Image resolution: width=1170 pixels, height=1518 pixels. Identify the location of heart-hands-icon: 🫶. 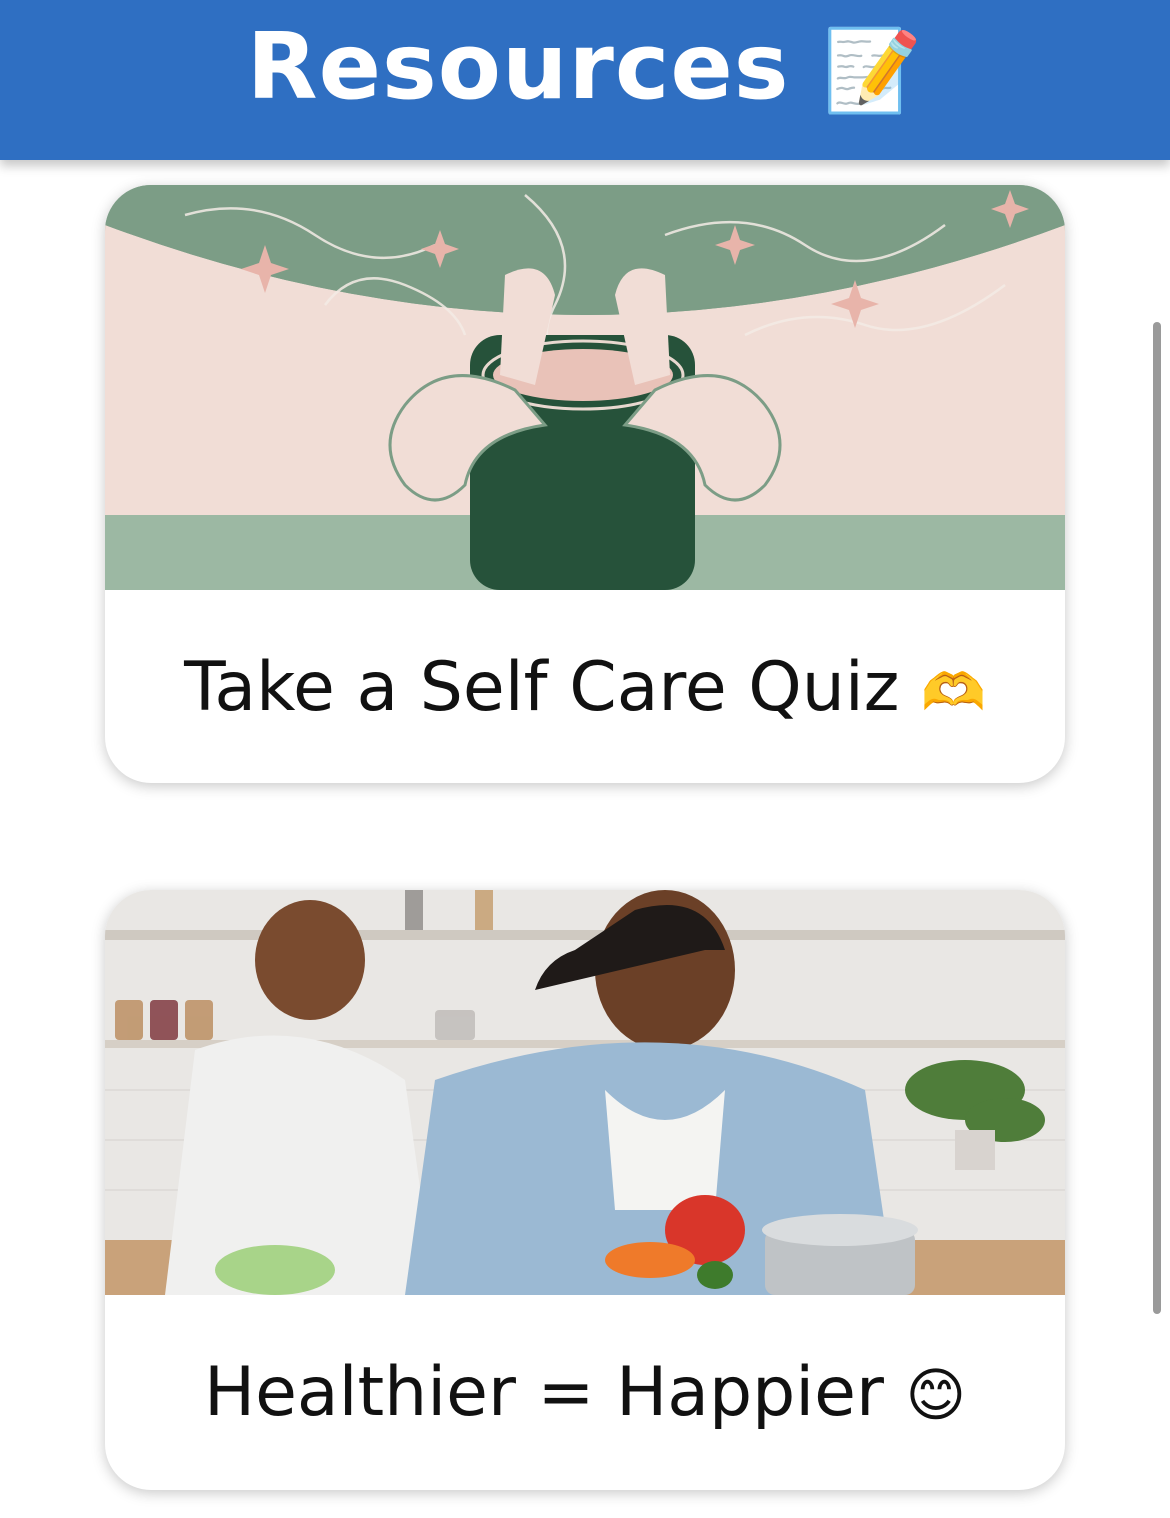
(953, 693).